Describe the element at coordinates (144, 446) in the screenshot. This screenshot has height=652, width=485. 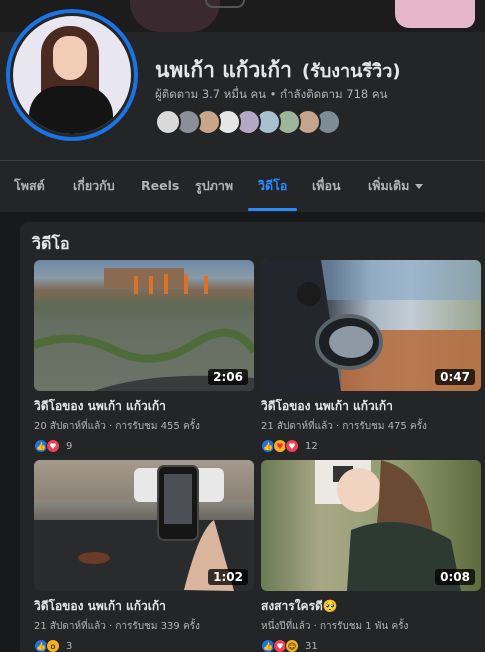
I see `reactions: 👍 ♥ 9` at that location.